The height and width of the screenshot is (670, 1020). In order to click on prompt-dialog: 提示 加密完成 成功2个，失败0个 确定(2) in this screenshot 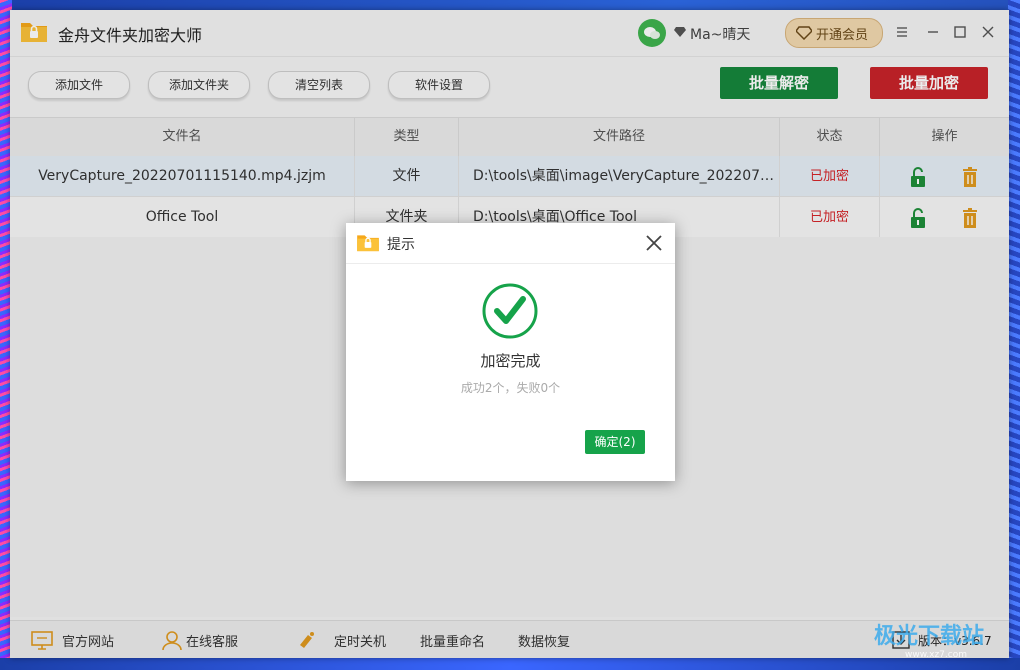, I will do `click(510, 352)`.